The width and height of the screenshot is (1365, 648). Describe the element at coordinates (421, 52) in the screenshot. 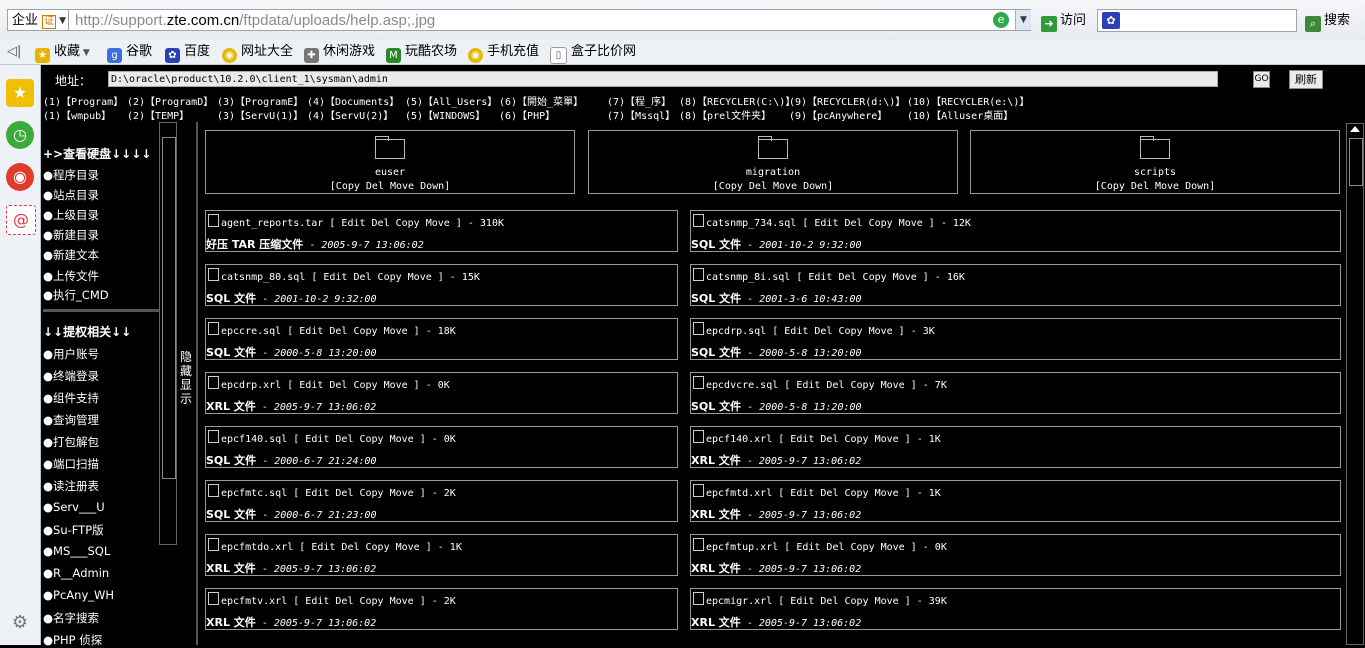

I see `fav-link-farm: M 玩酷农场` at that location.